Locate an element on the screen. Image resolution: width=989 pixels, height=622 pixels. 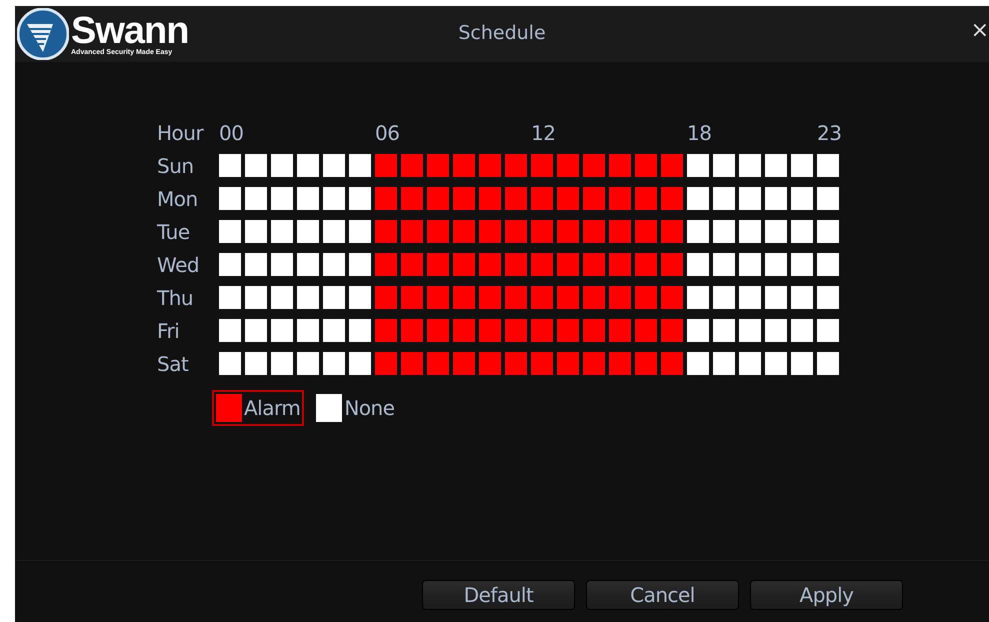
dialog-button: Cancel is located at coordinates (662, 595).